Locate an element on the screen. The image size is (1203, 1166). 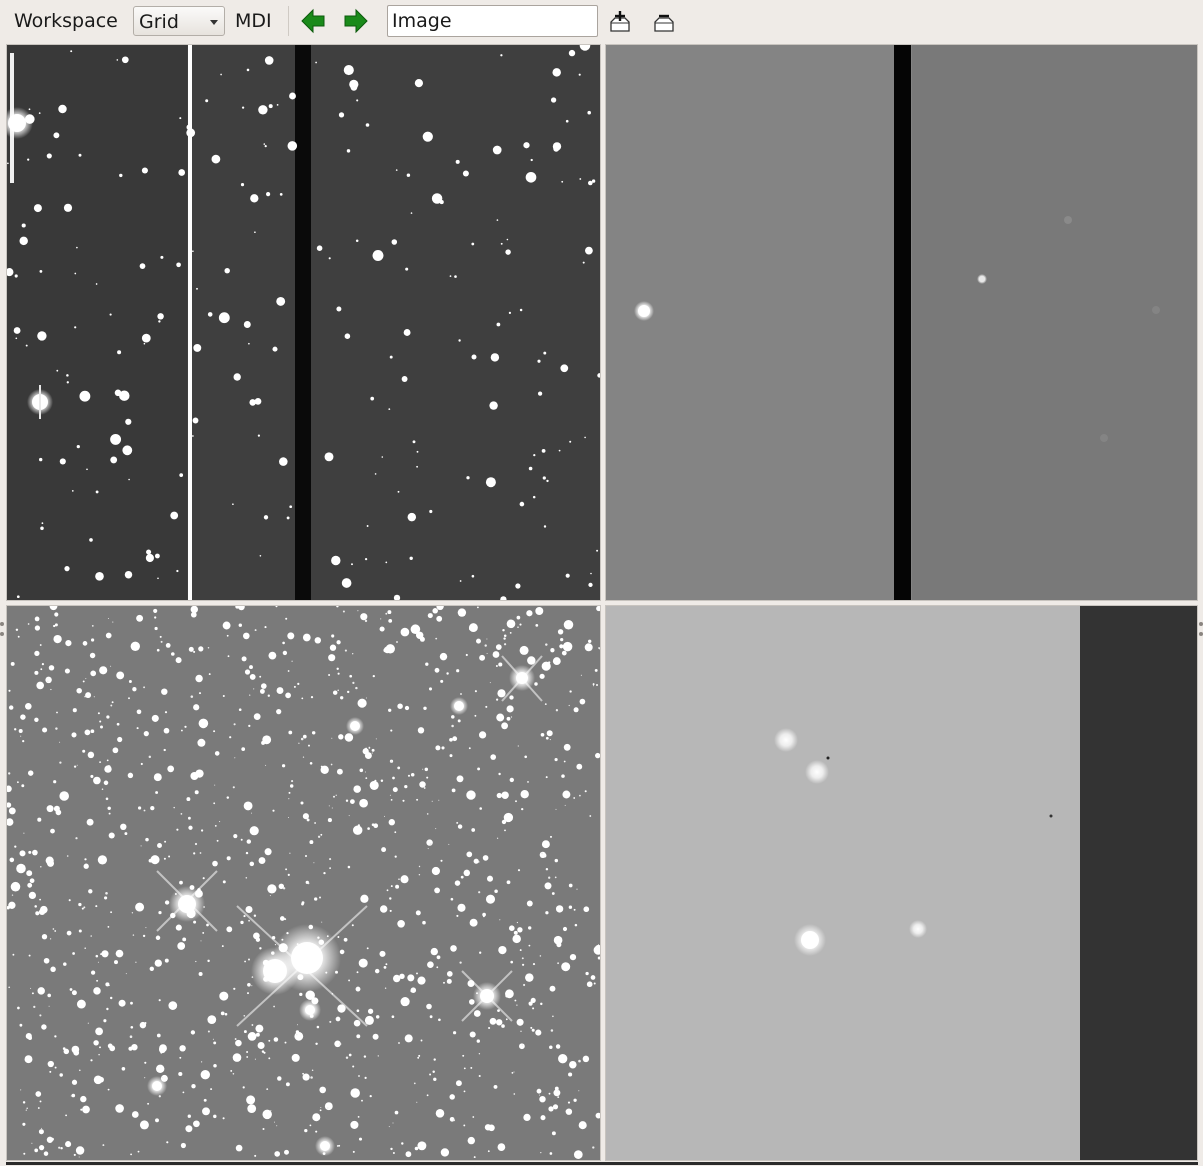
layout-select: Grid is located at coordinates (179, 21).